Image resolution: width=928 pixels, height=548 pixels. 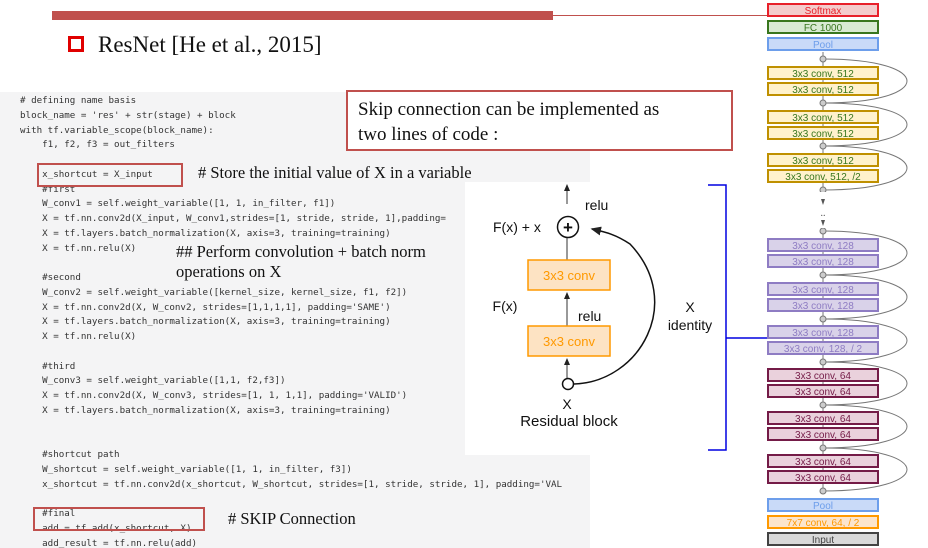 I want to click on layer-label: Input, so click(x=823, y=540).